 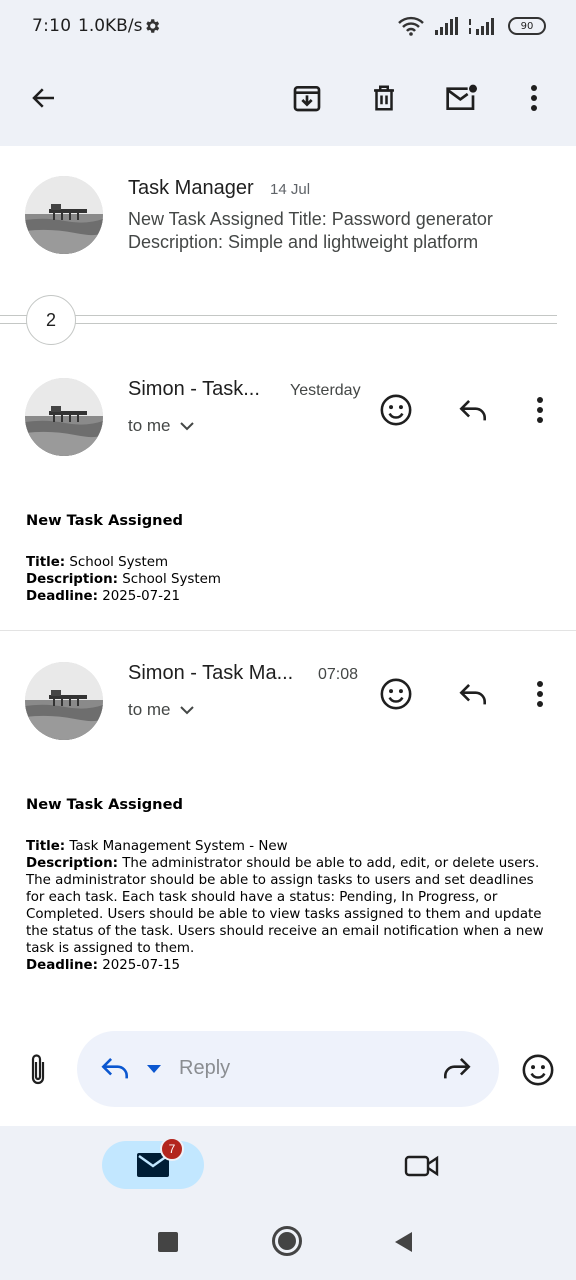 What do you see at coordinates (119, 562) in the screenshot?
I see `task-title: School System` at bounding box center [119, 562].